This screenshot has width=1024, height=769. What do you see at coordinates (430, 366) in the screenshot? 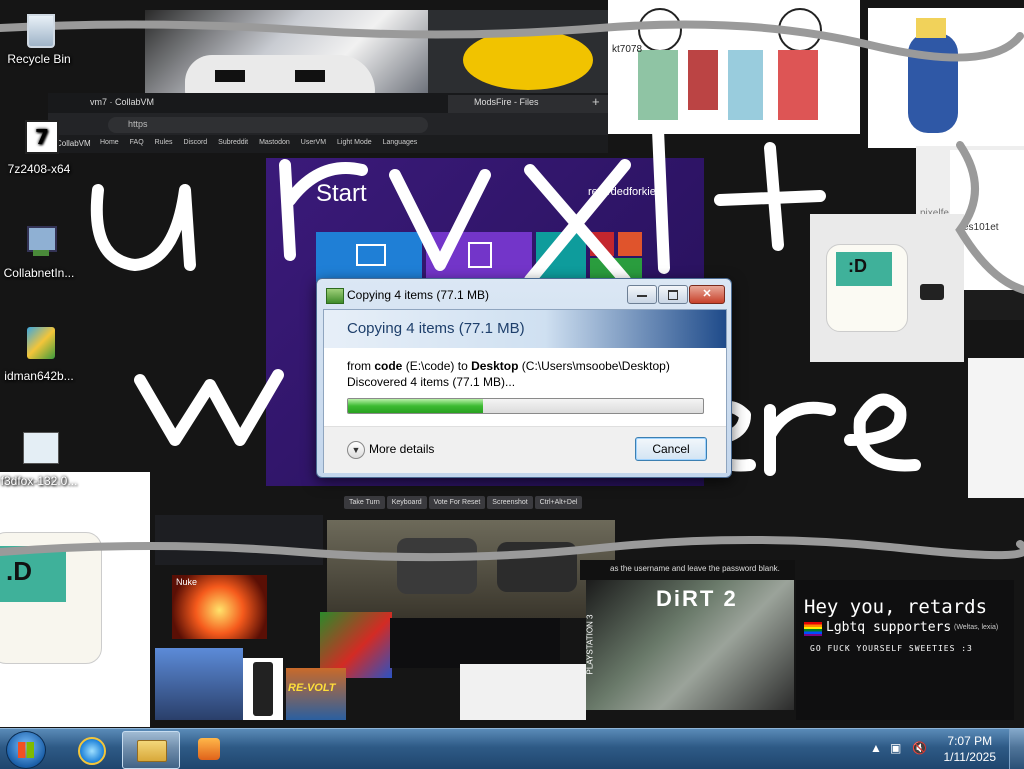
I see `source-path: (E:\code)` at bounding box center [430, 366].